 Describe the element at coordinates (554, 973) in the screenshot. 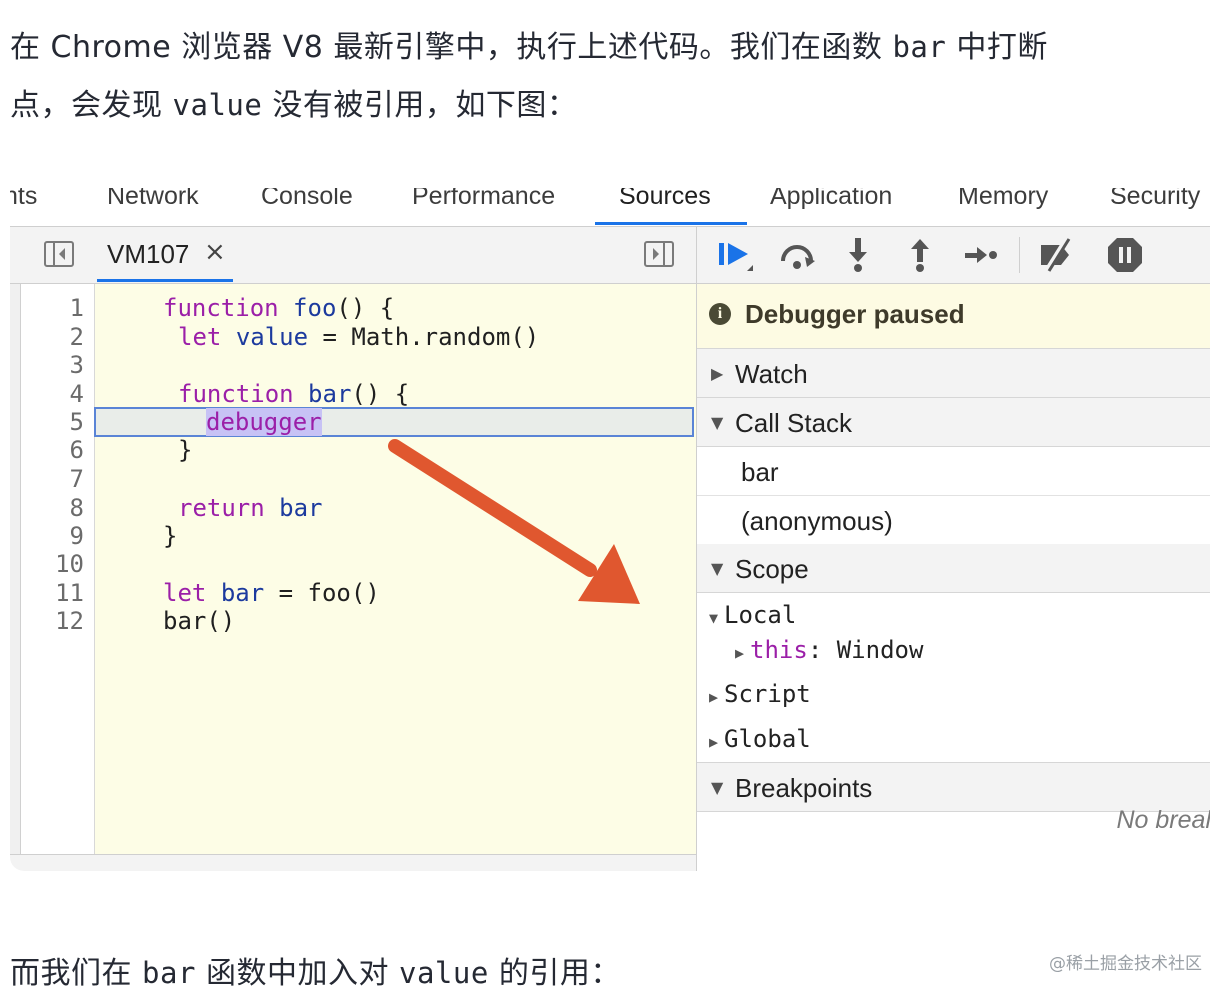

I see `paragraph-3-text-c: 的引用：` at that location.